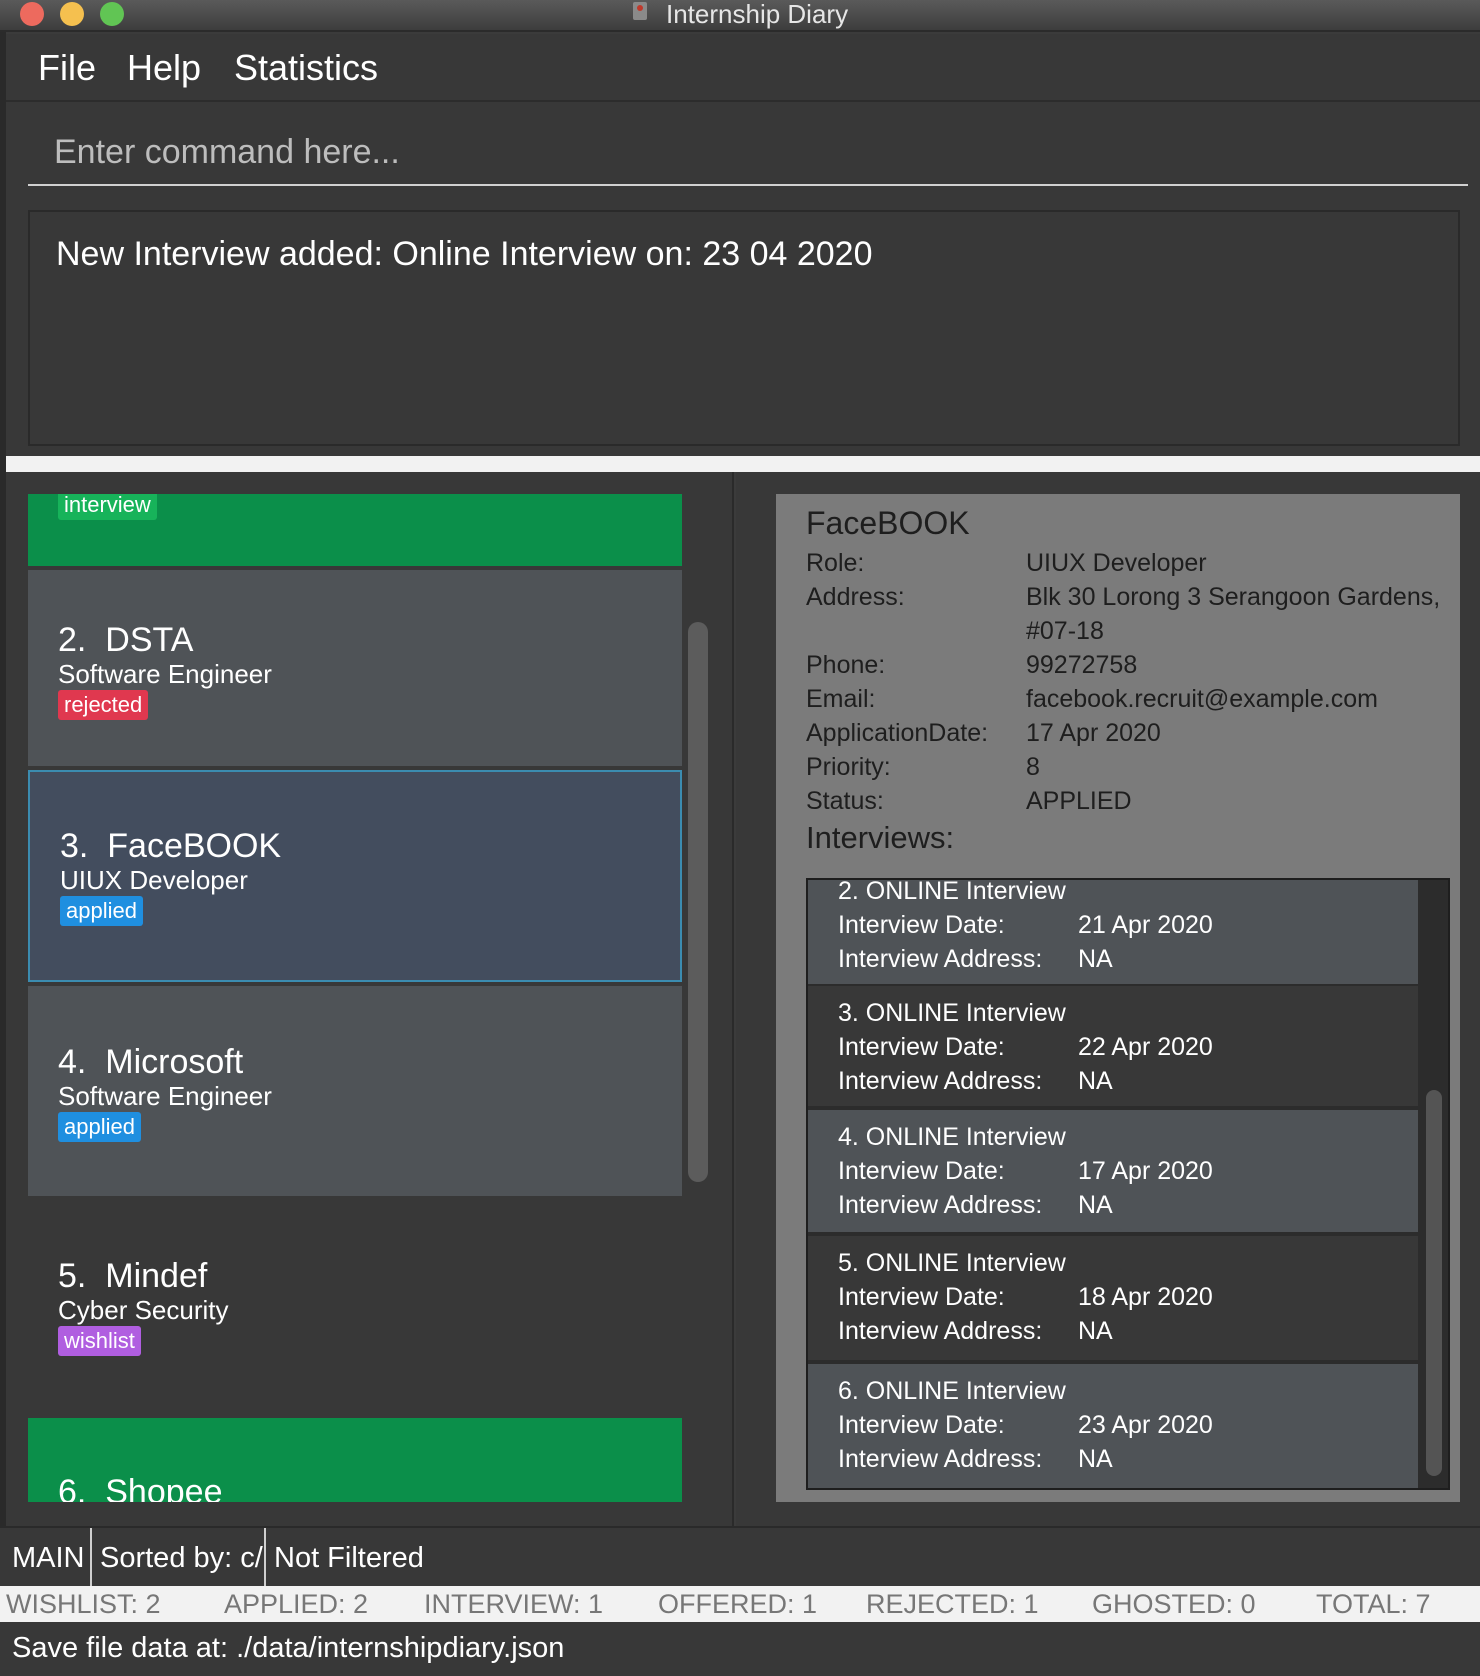  What do you see at coordinates (103, 705) in the screenshot?
I see `status-tag: rejected` at bounding box center [103, 705].